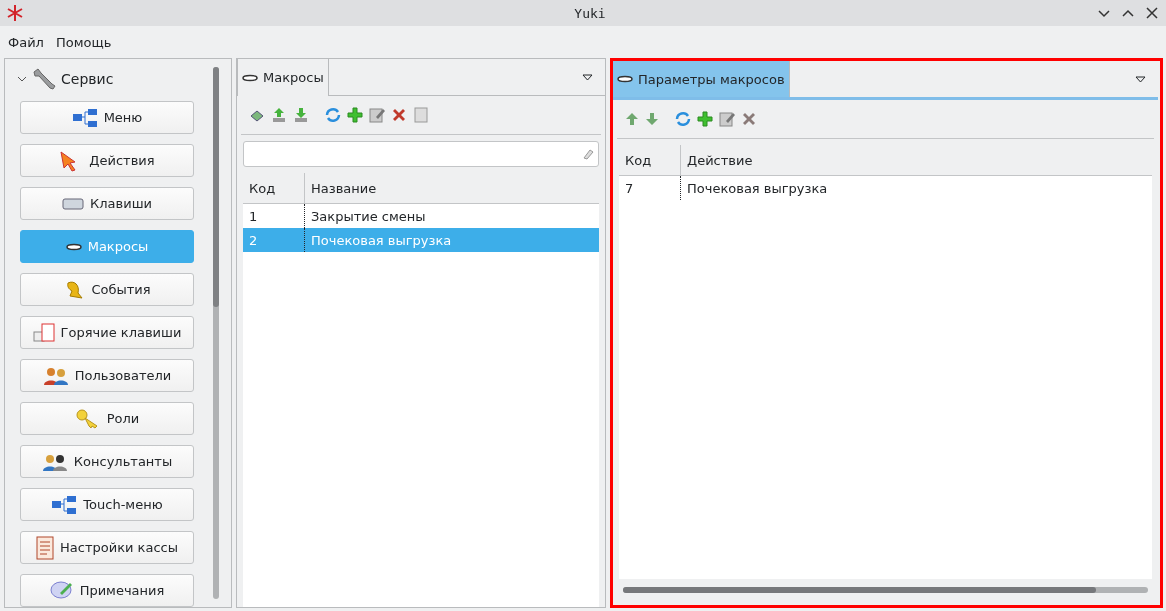 The image size is (1166, 611). What do you see at coordinates (44, 79) in the screenshot?
I see `wrench-icon` at bounding box center [44, 79].